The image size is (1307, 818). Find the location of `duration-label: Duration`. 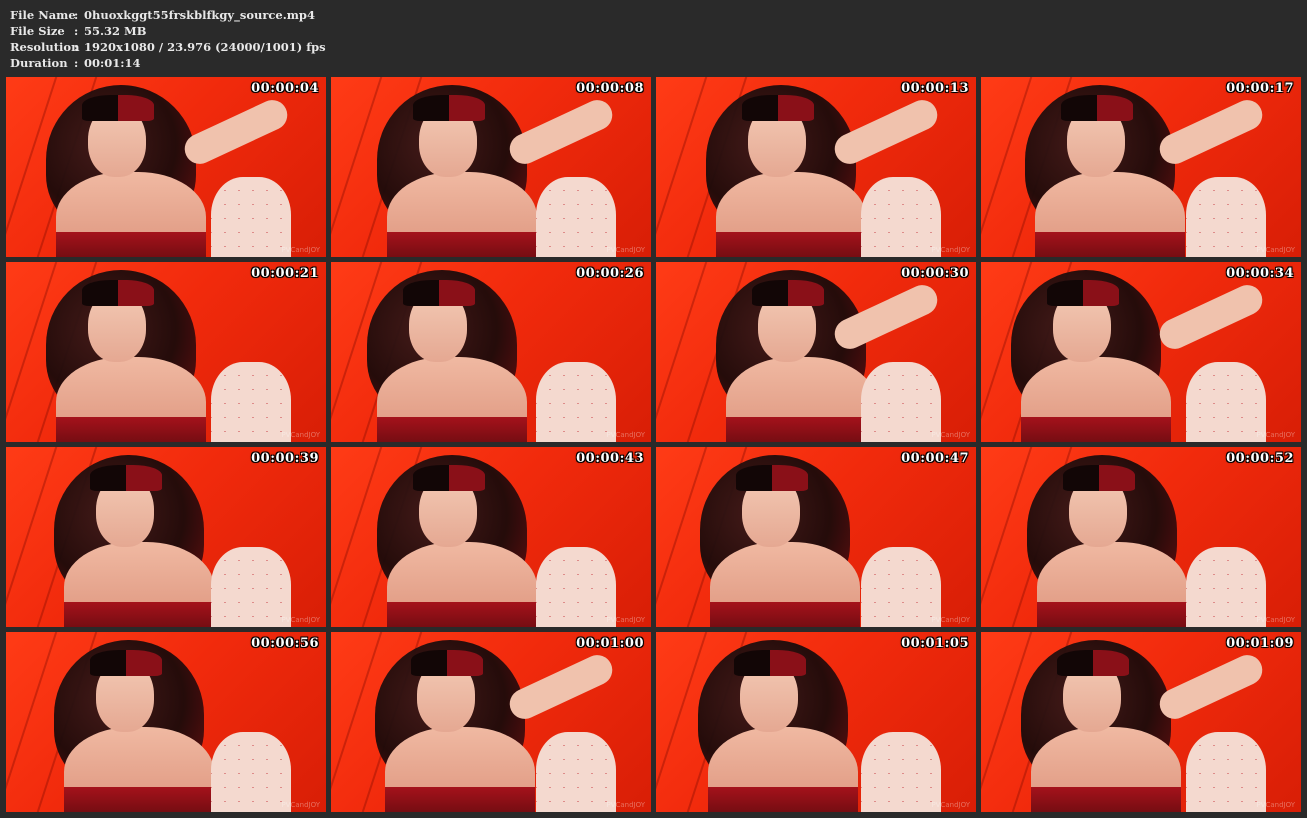

duration-label: Duration is located at coordinates (39, 63).